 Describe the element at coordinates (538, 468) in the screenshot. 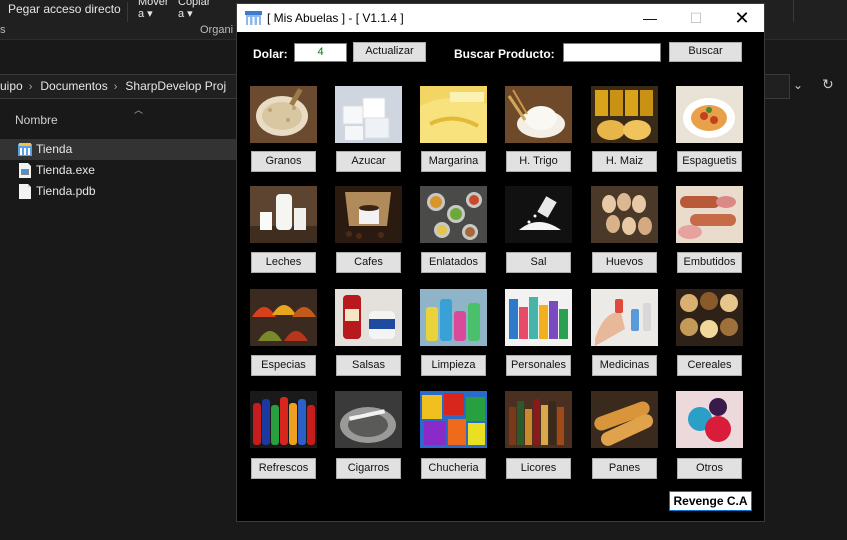

I see `category-button-licores: Licores` at that location.